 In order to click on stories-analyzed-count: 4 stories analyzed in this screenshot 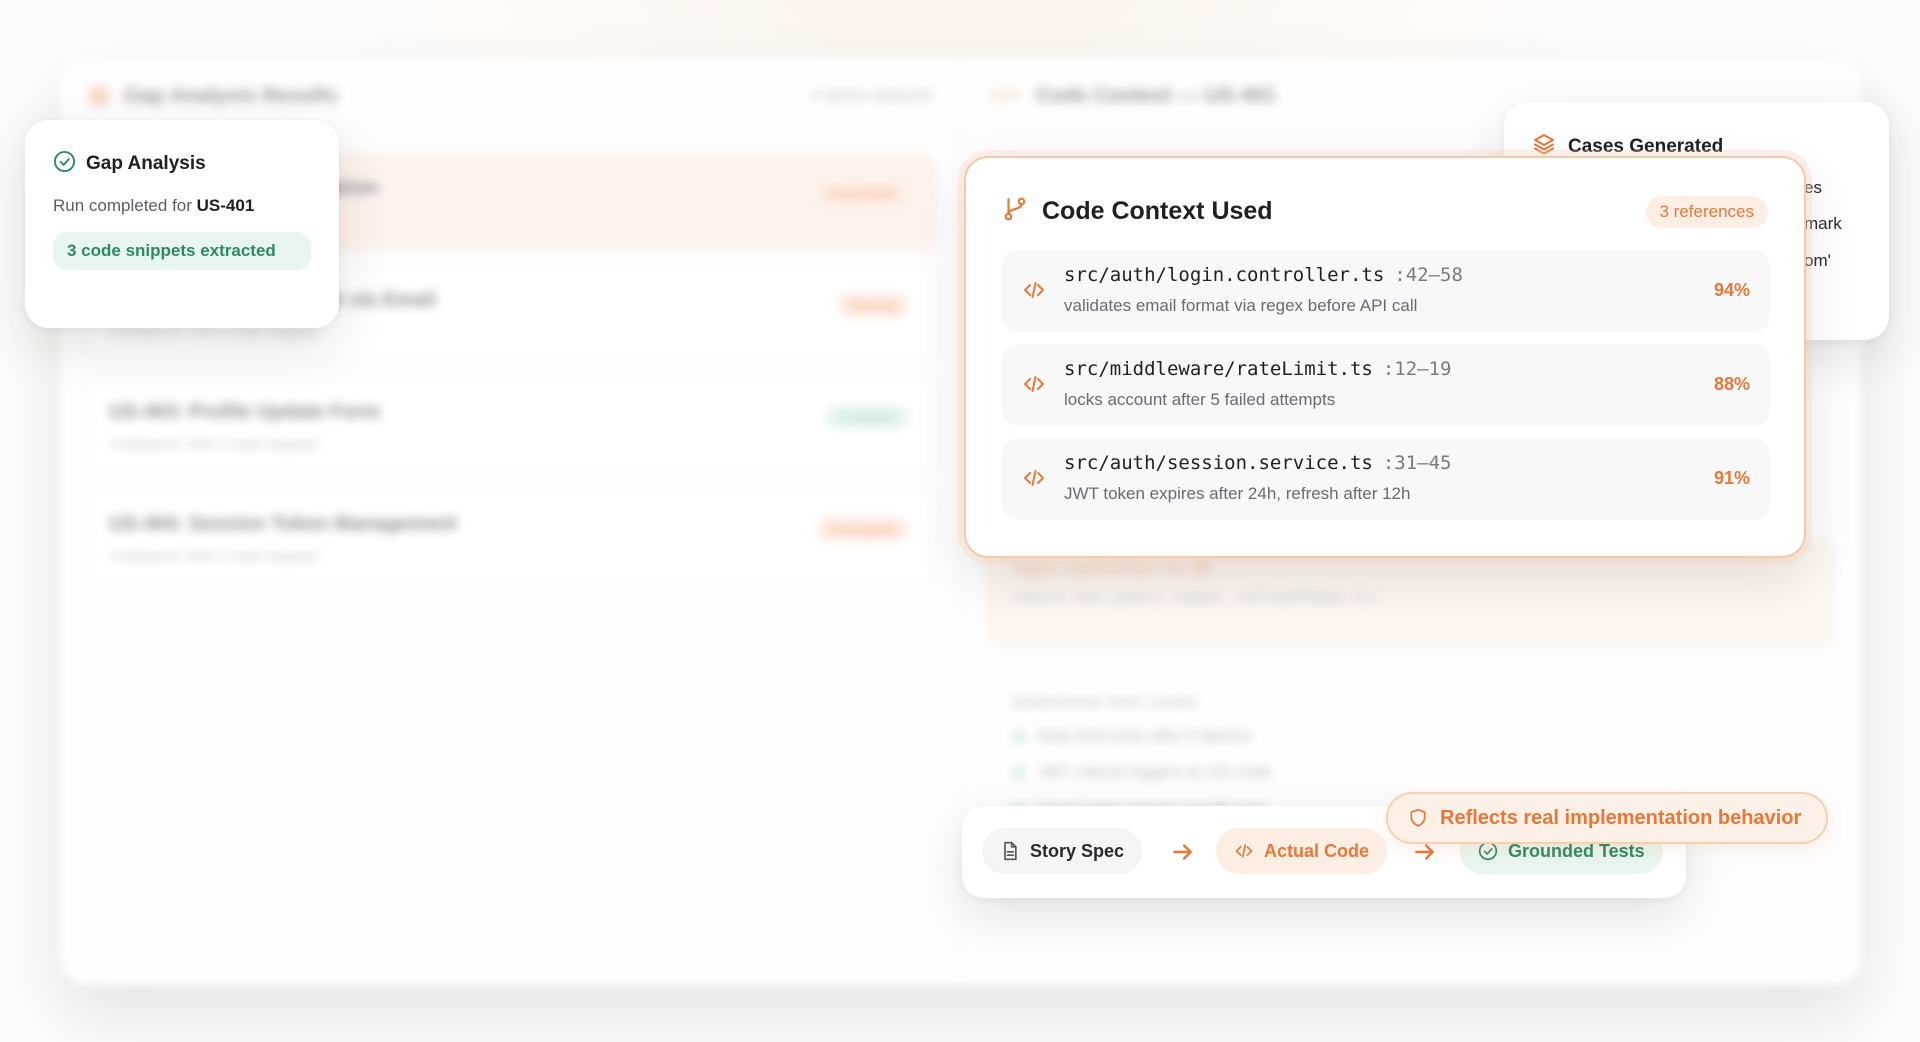, I will do `click(871, 95)`.